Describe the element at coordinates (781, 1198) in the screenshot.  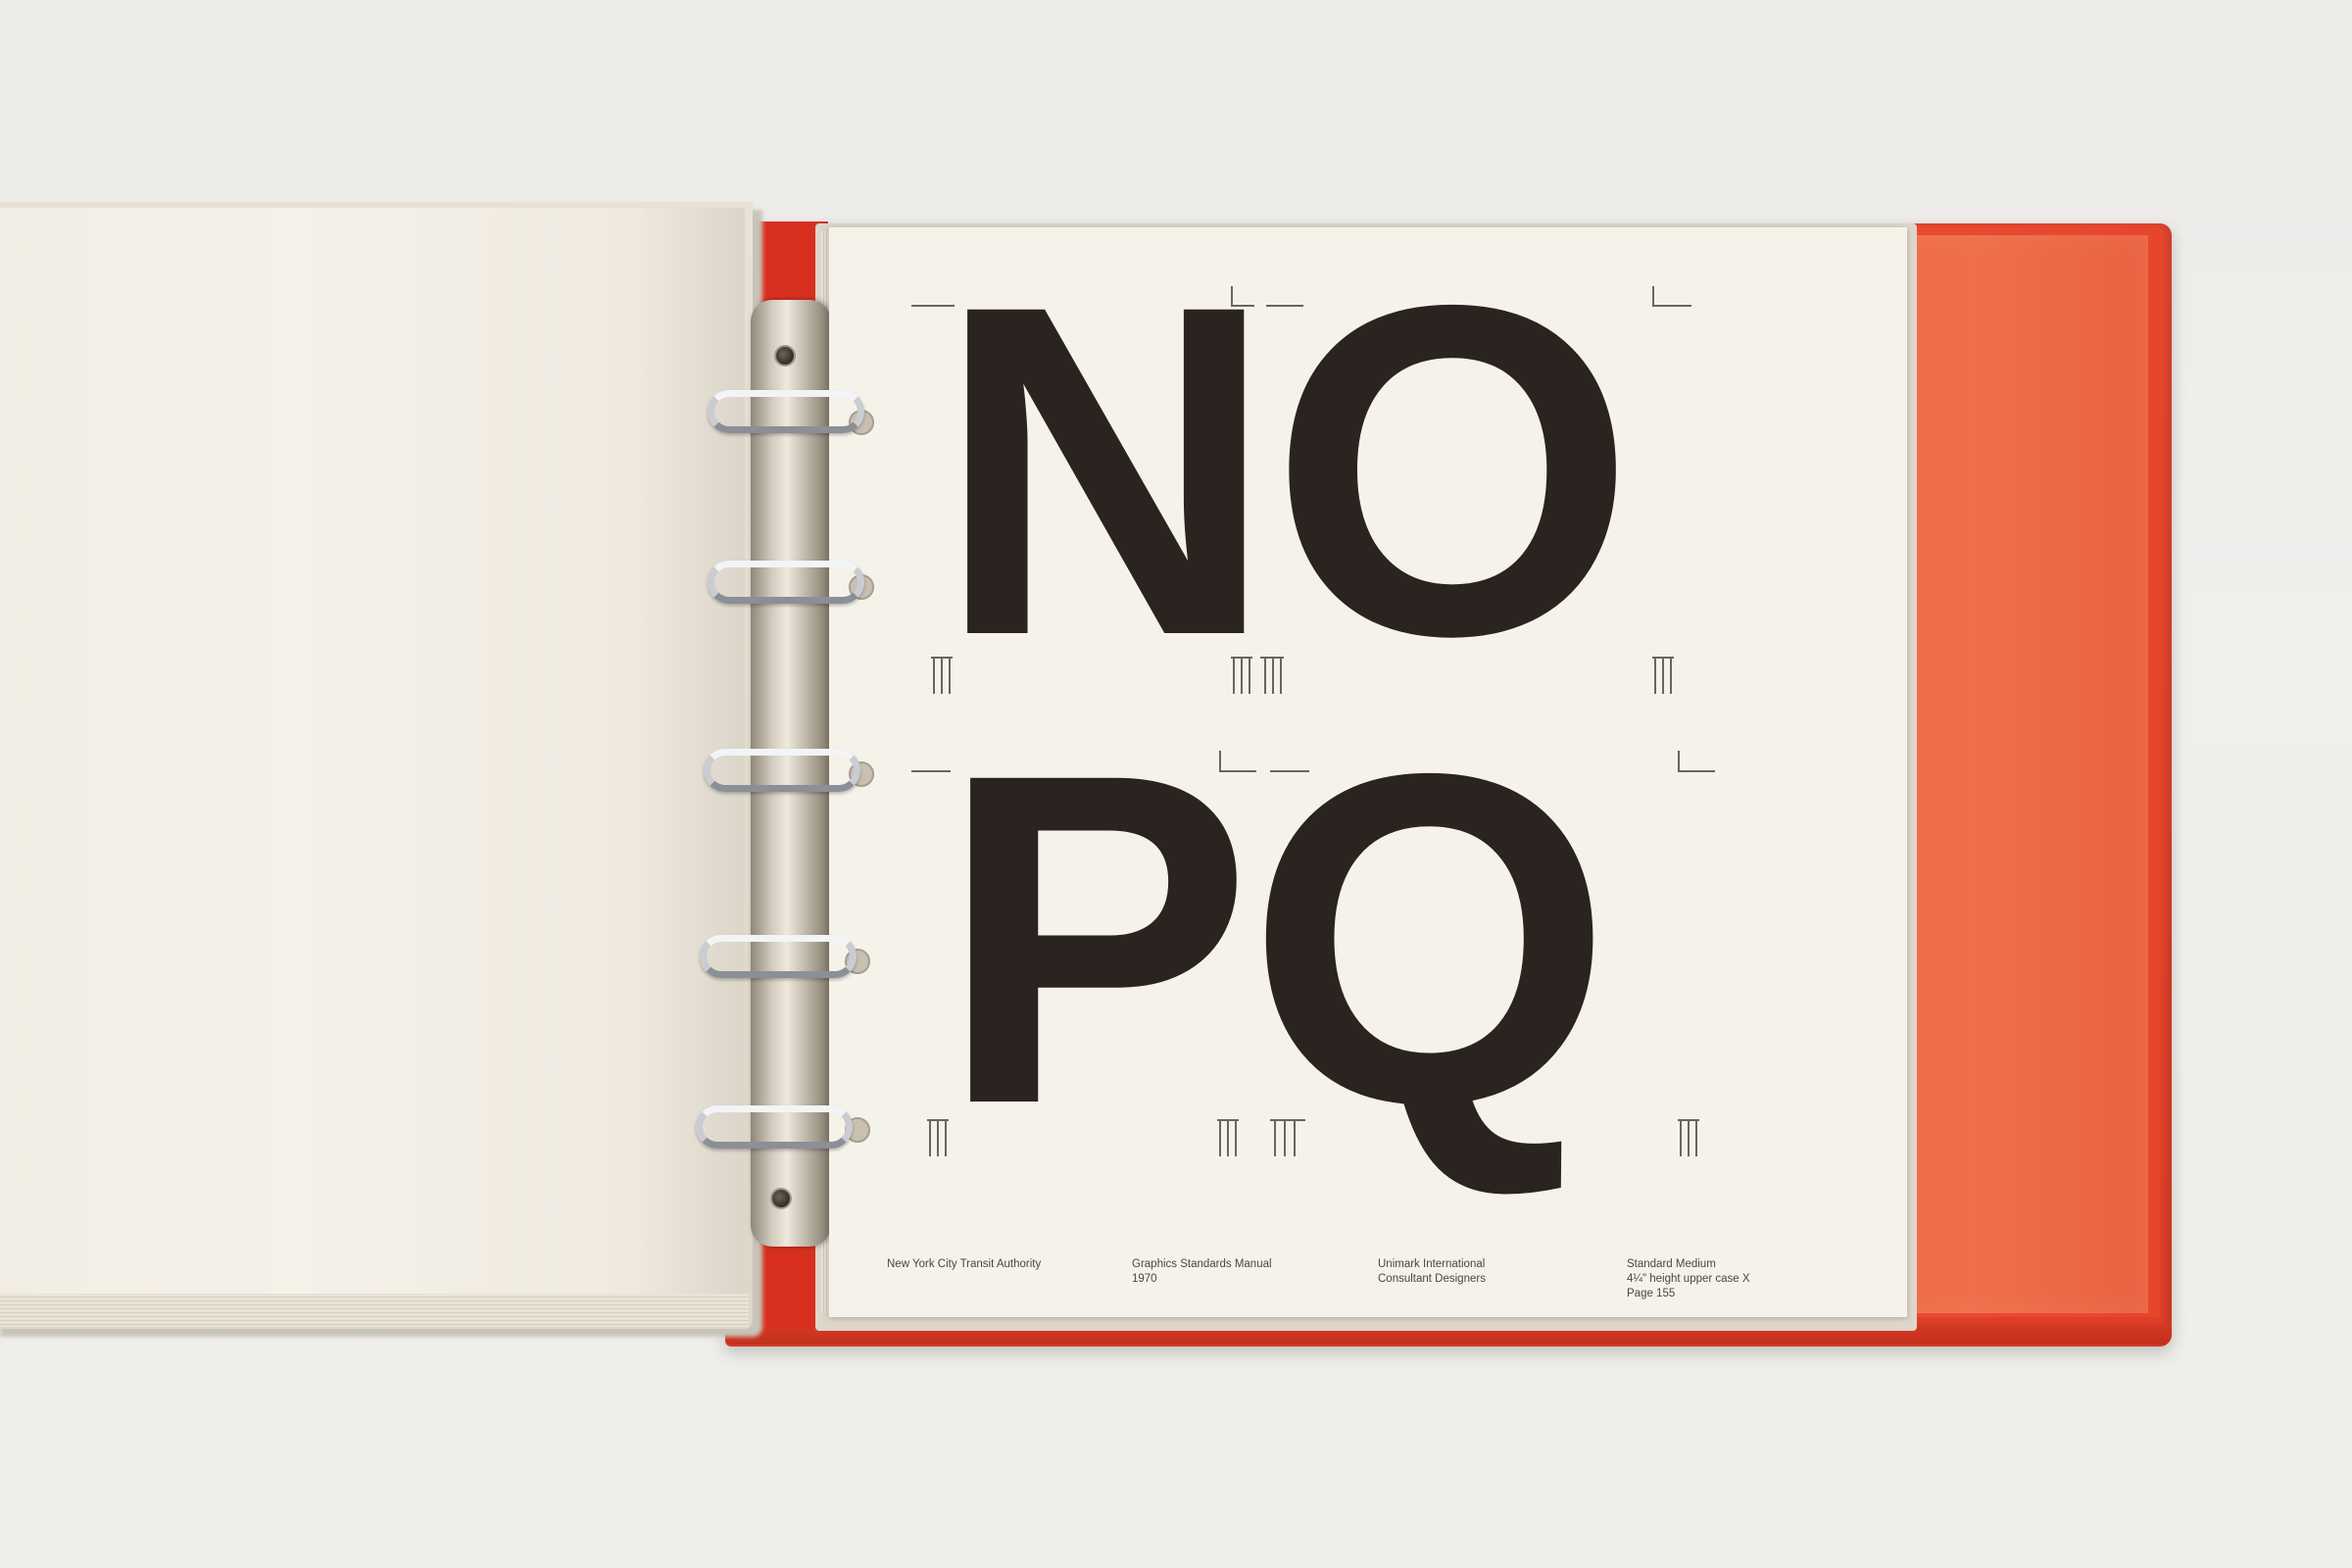
I see `rivet-bottom` at that location.